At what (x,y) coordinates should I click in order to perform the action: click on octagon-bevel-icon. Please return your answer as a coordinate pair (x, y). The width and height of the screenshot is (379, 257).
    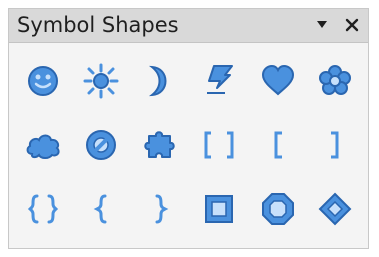
    Looking at the image, I should click on (278, 209).